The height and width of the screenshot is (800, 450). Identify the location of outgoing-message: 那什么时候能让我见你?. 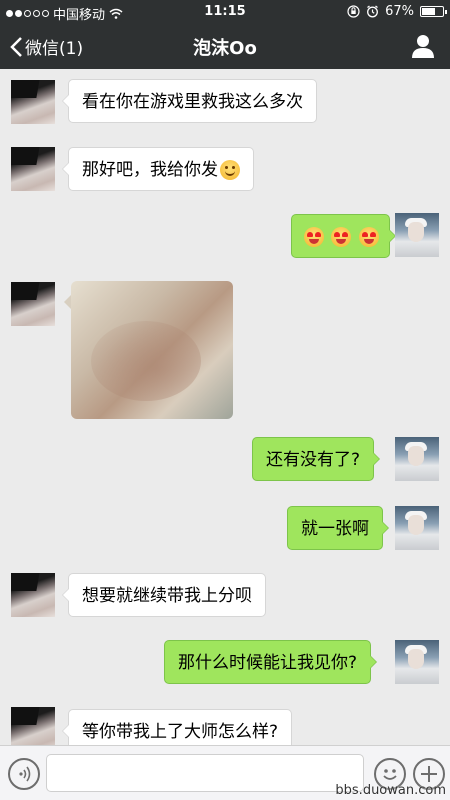
(271, 662).